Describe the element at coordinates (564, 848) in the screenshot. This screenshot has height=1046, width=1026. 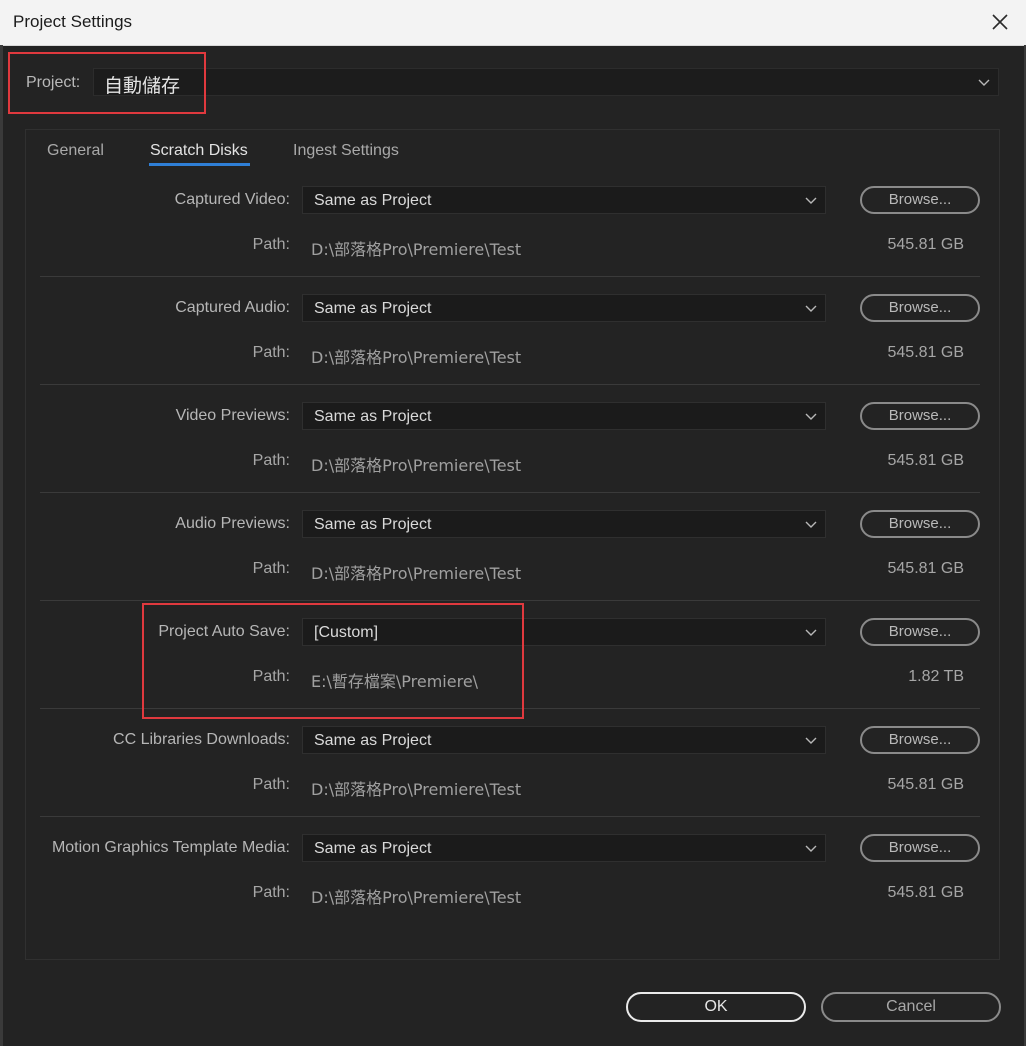
I see `motion-graphics-template-media-dropdown: Same as Project` at that location.